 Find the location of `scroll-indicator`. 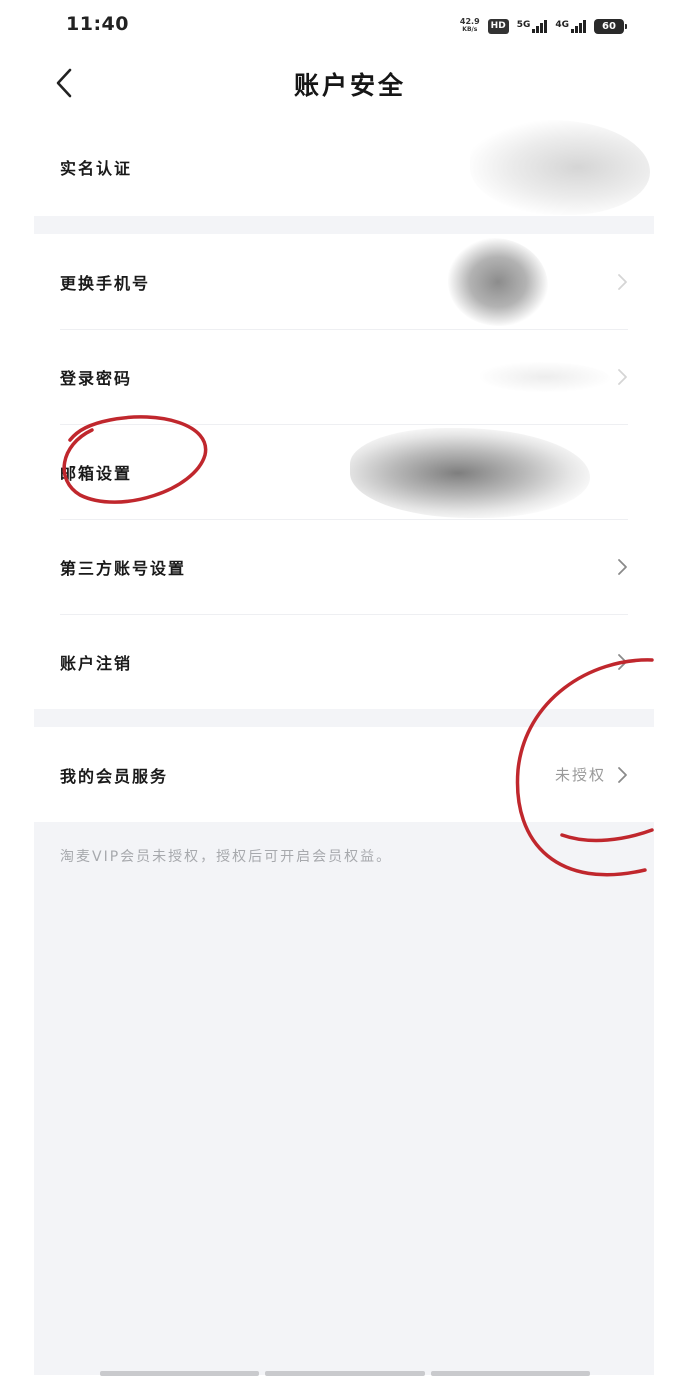

scroll-indicator is located at coordinates (345, 1373).